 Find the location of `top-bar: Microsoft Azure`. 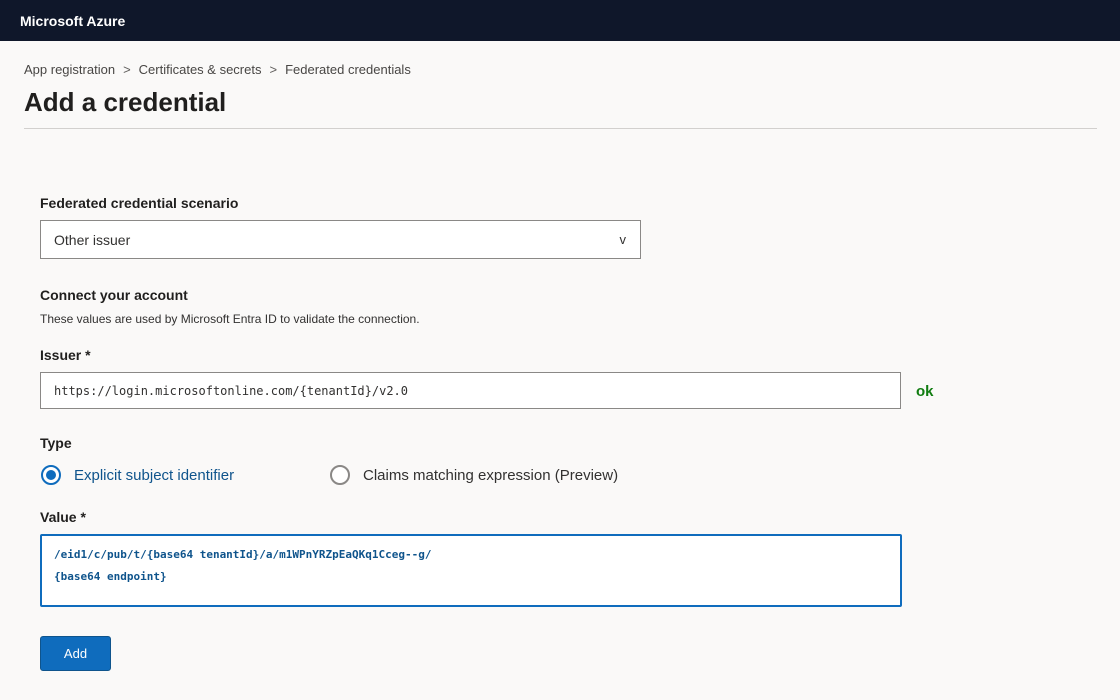

top-bar: Microsoft Azure is located at coordinates (560, 20).